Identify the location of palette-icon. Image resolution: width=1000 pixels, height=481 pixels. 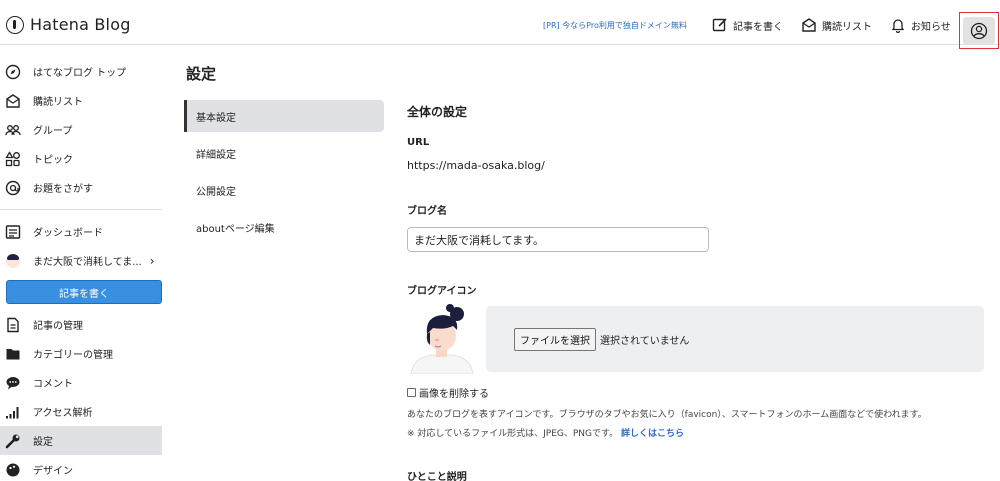
(13, 470).